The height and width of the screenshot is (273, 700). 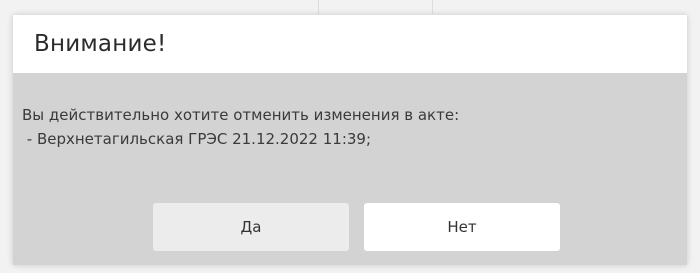 What do you see at coordinates (251, 227) in the screenshot?
I see `yes-button: Да` at bounding box center [251, 227].